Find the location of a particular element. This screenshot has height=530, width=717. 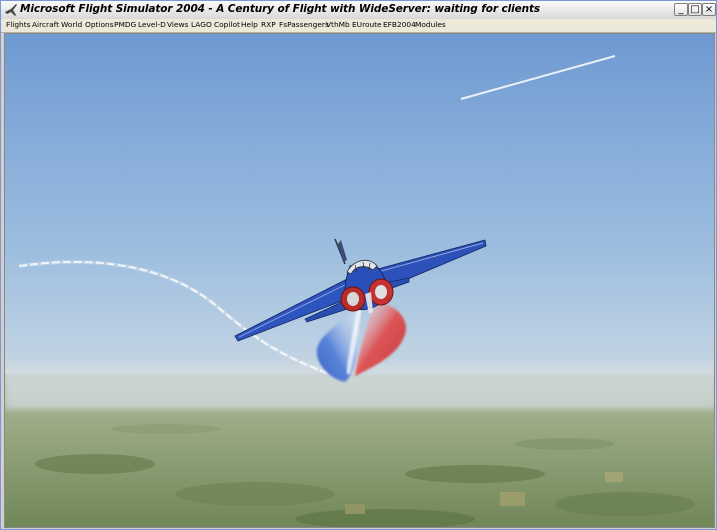

menu-options: Options is located at coordinates (99, 24).